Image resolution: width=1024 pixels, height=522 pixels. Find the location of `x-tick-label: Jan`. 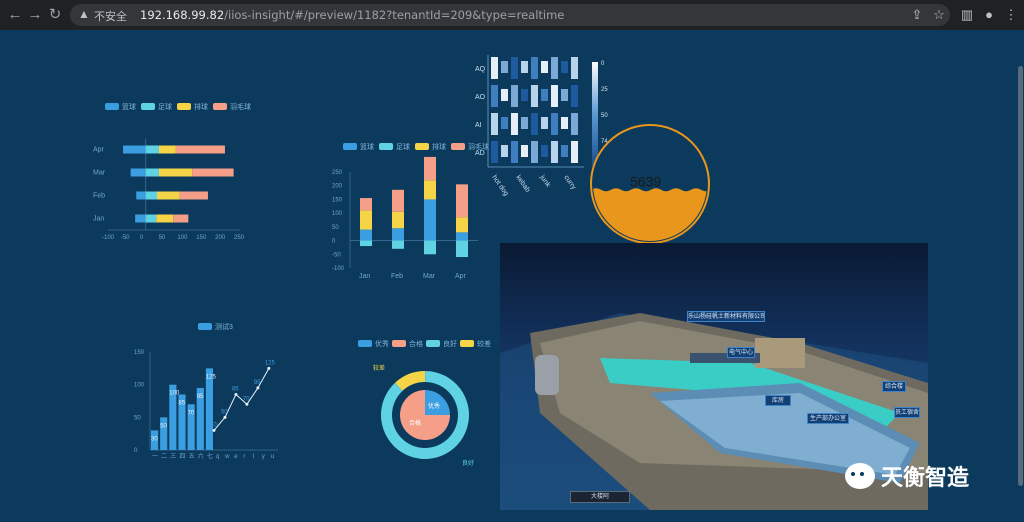

x-tick-label: Jan is located at coordinates (364, 276).